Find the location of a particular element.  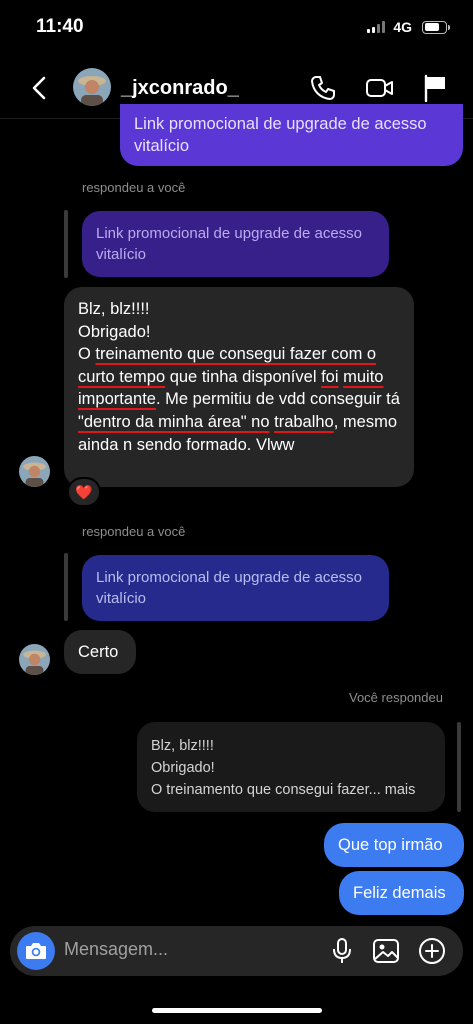

message-text: Que top irmão is located at coordinates (390, 845).